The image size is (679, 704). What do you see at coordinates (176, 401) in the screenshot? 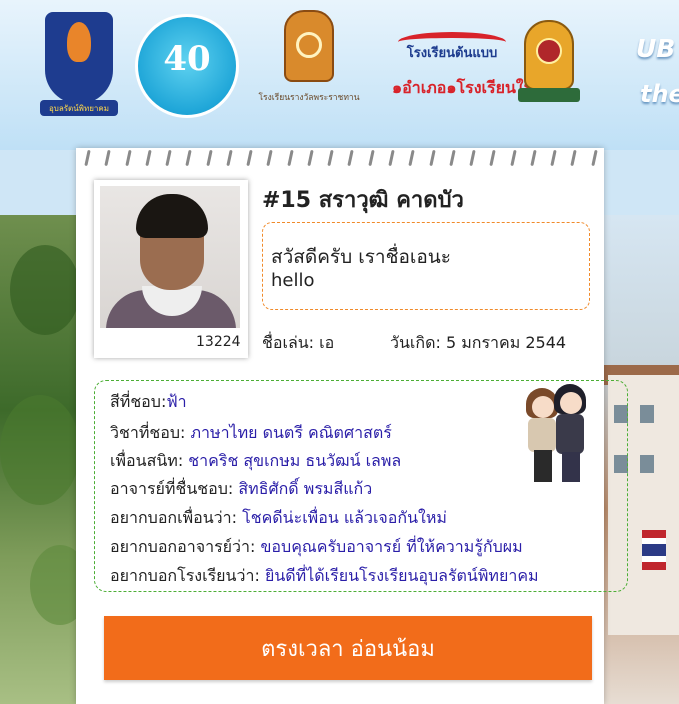
I see `favorite-value: ฟ้า` at bounding box center [176, 401].